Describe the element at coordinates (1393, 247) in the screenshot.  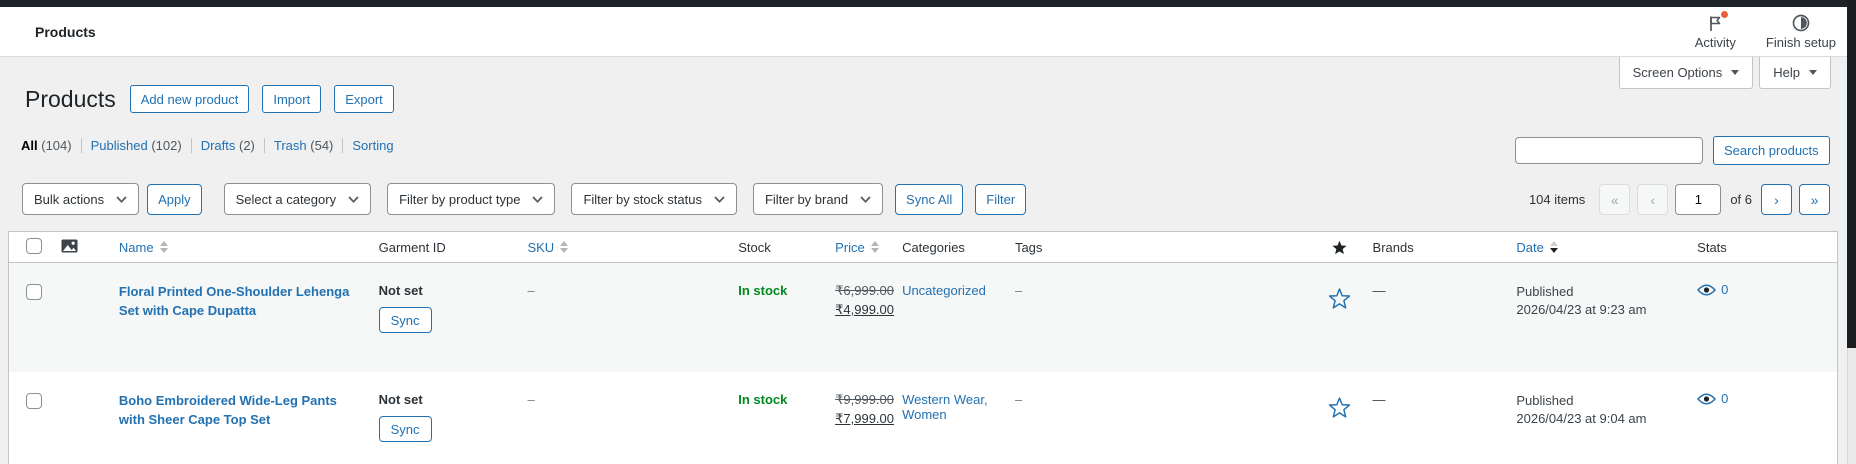
I see `brands-header: Brands` at that location.